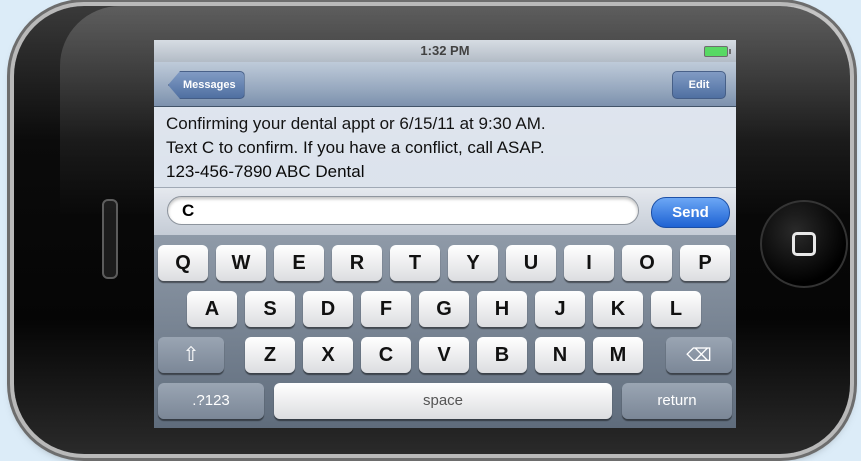  I want to click on key-l: L, so click(676, 309).